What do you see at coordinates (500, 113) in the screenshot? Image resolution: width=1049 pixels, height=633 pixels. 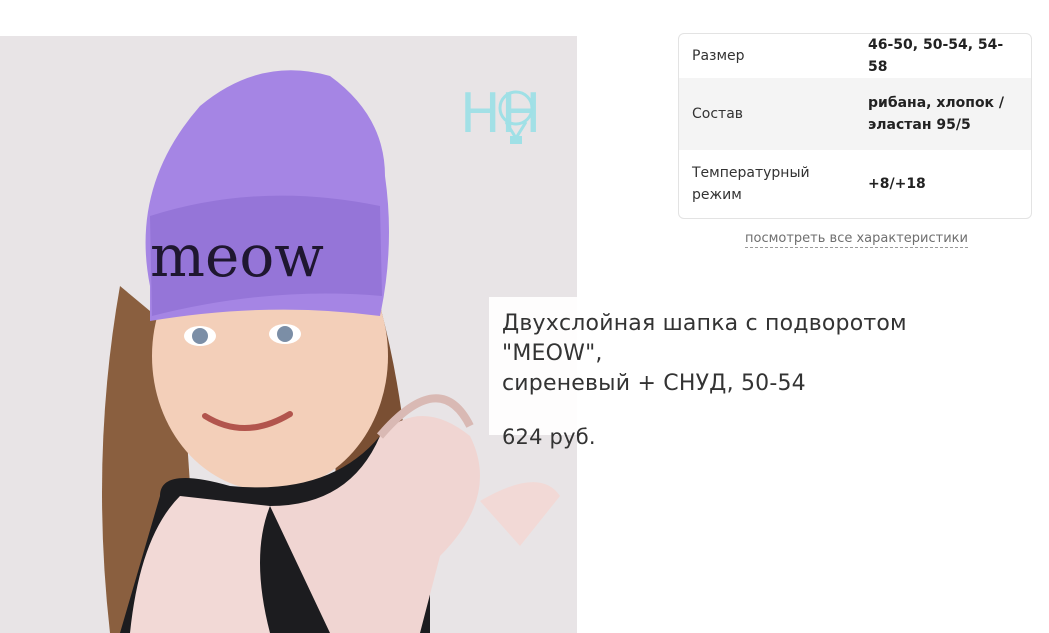 I see `brand-logo: HH` at bounding box center [500, 113].